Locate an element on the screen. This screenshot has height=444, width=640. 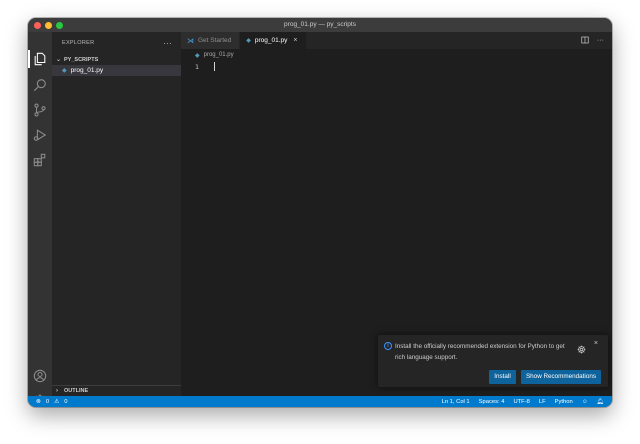
explorer-header: EXPLORER ··· is located at coordinates (116, 43).